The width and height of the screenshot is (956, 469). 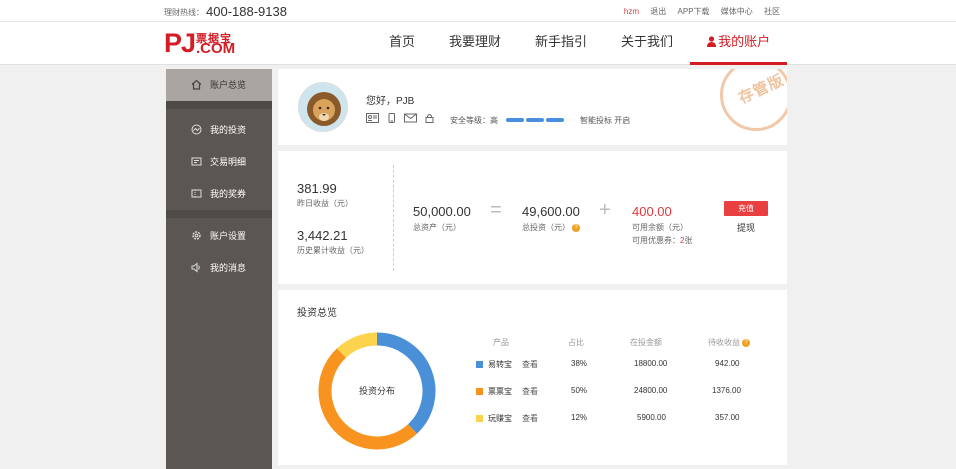 I want to click on history-earnings-label: 历史累计收益（元）, so click(x=333, y=250).